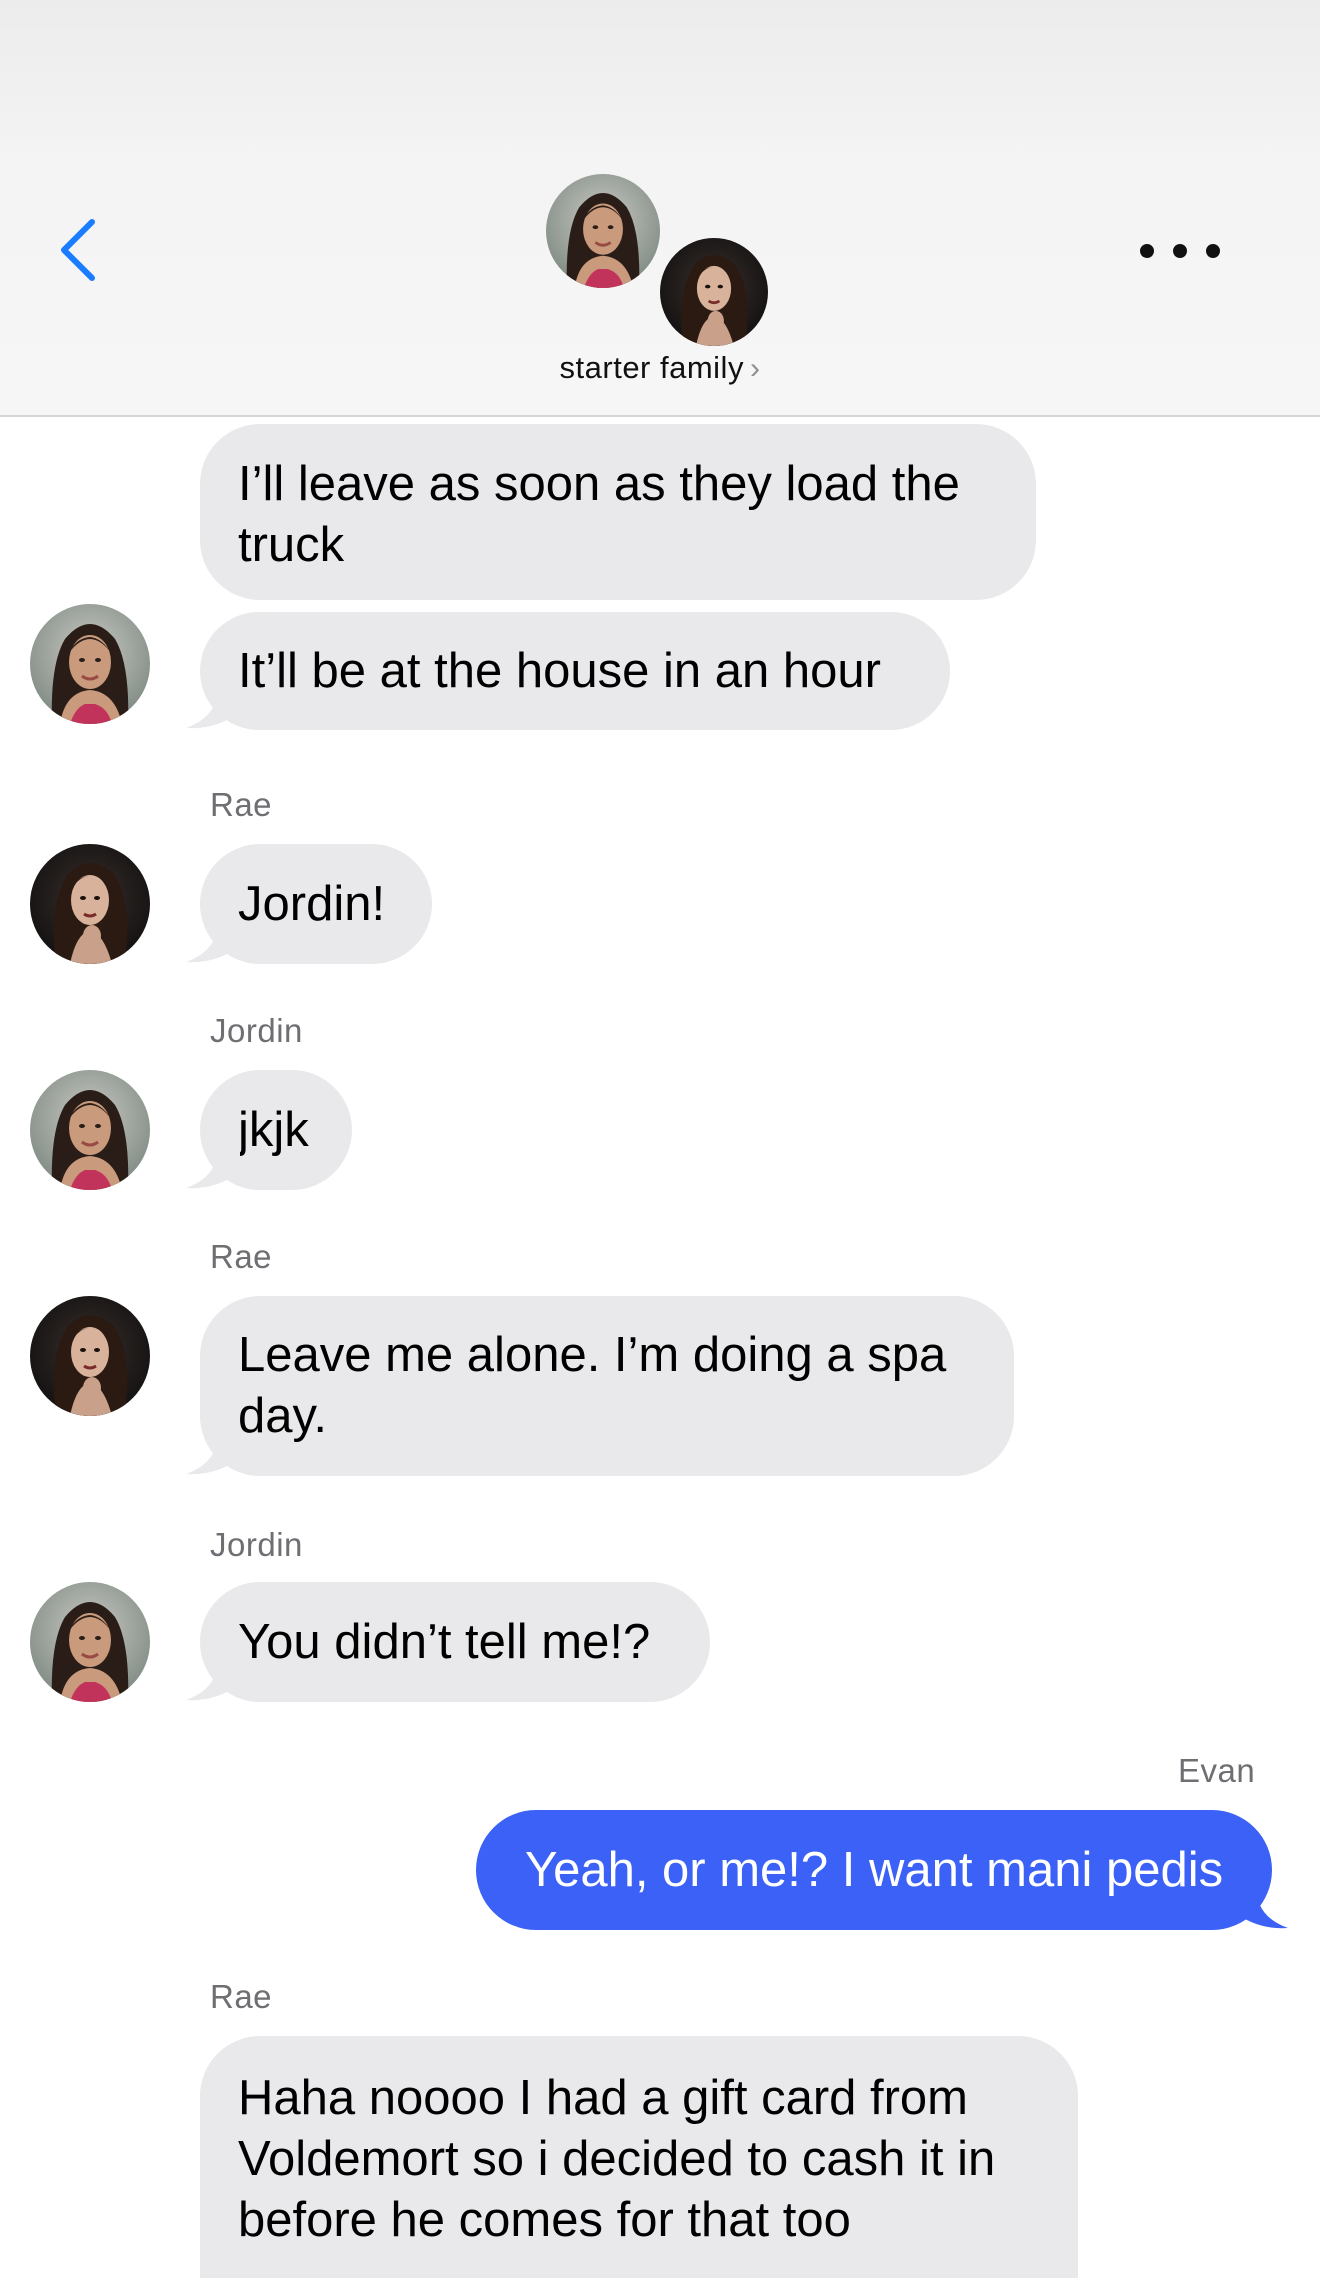  What do you see at coordinates (1217, 1770) in the screenshot?
I see `sender-name: Evan` at bounding box center [1217, 1770].